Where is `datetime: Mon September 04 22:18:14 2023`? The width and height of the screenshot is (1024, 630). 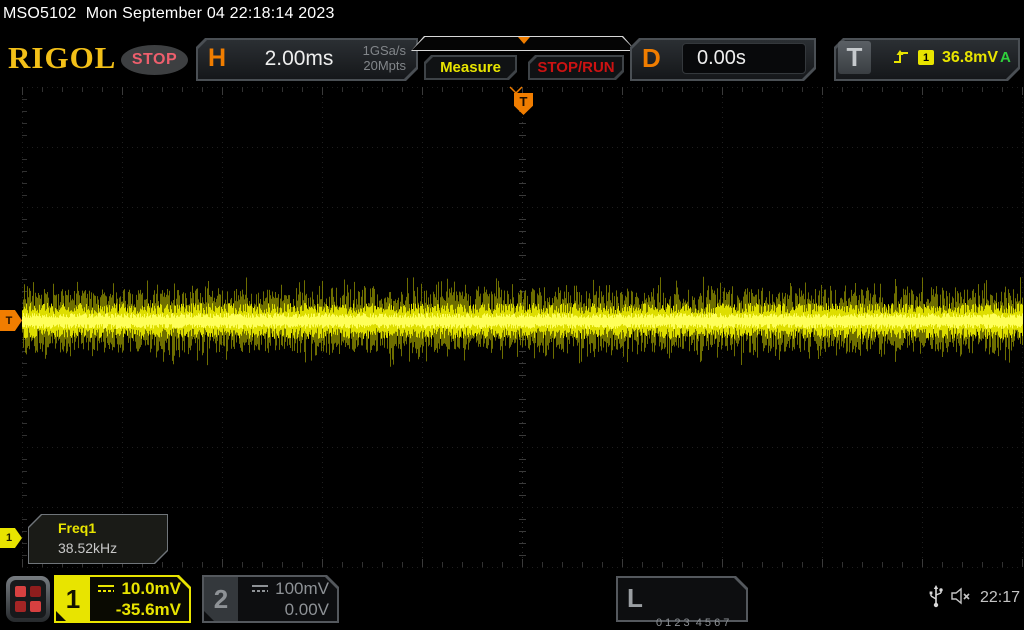
datetime: Mon September 04 22:18:14 2023 is located at coordinates (210, 13).